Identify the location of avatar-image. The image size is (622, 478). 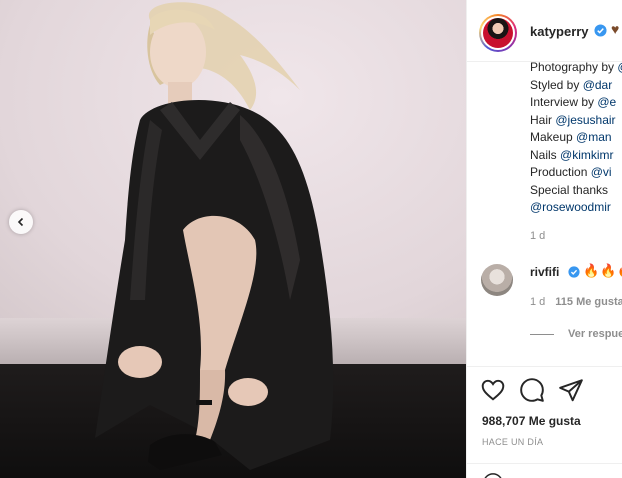
(498, 33).